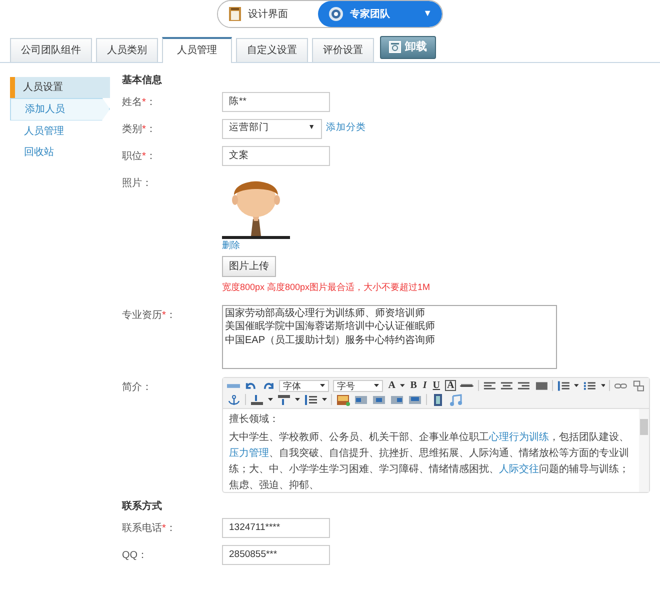 Image resolution: width=660 pixels, height=592 pixels. I want to click on image-left-icon, so click(361, 400).